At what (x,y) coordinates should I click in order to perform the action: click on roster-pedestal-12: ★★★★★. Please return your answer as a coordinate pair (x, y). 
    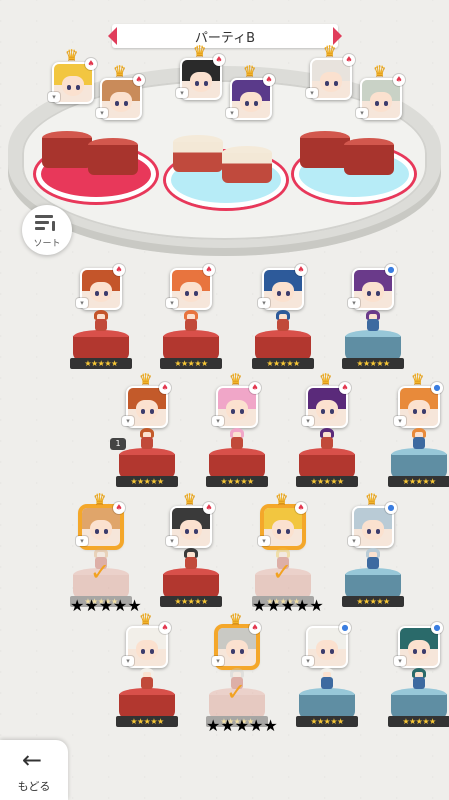
    Looking at the image, I should click on (147, 698).